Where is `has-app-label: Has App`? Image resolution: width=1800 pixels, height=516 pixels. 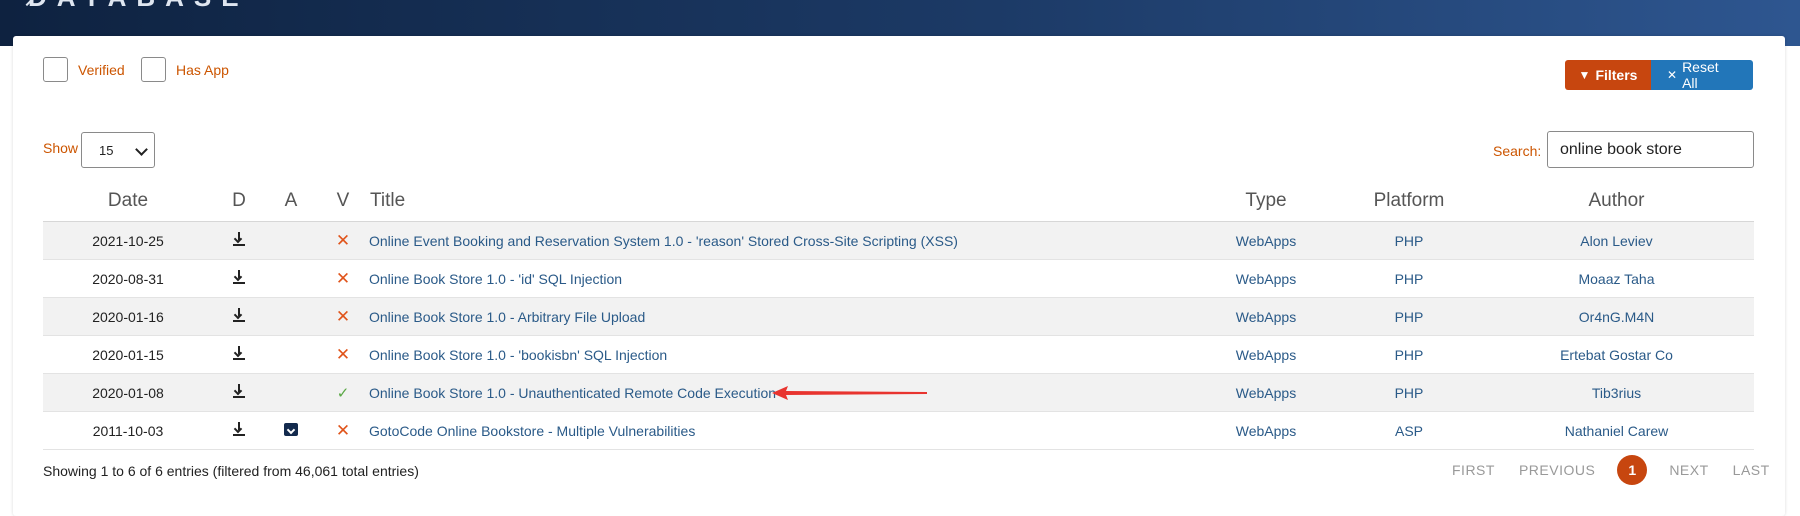
has-app-label: Has App is located at coordinates (202, 69).